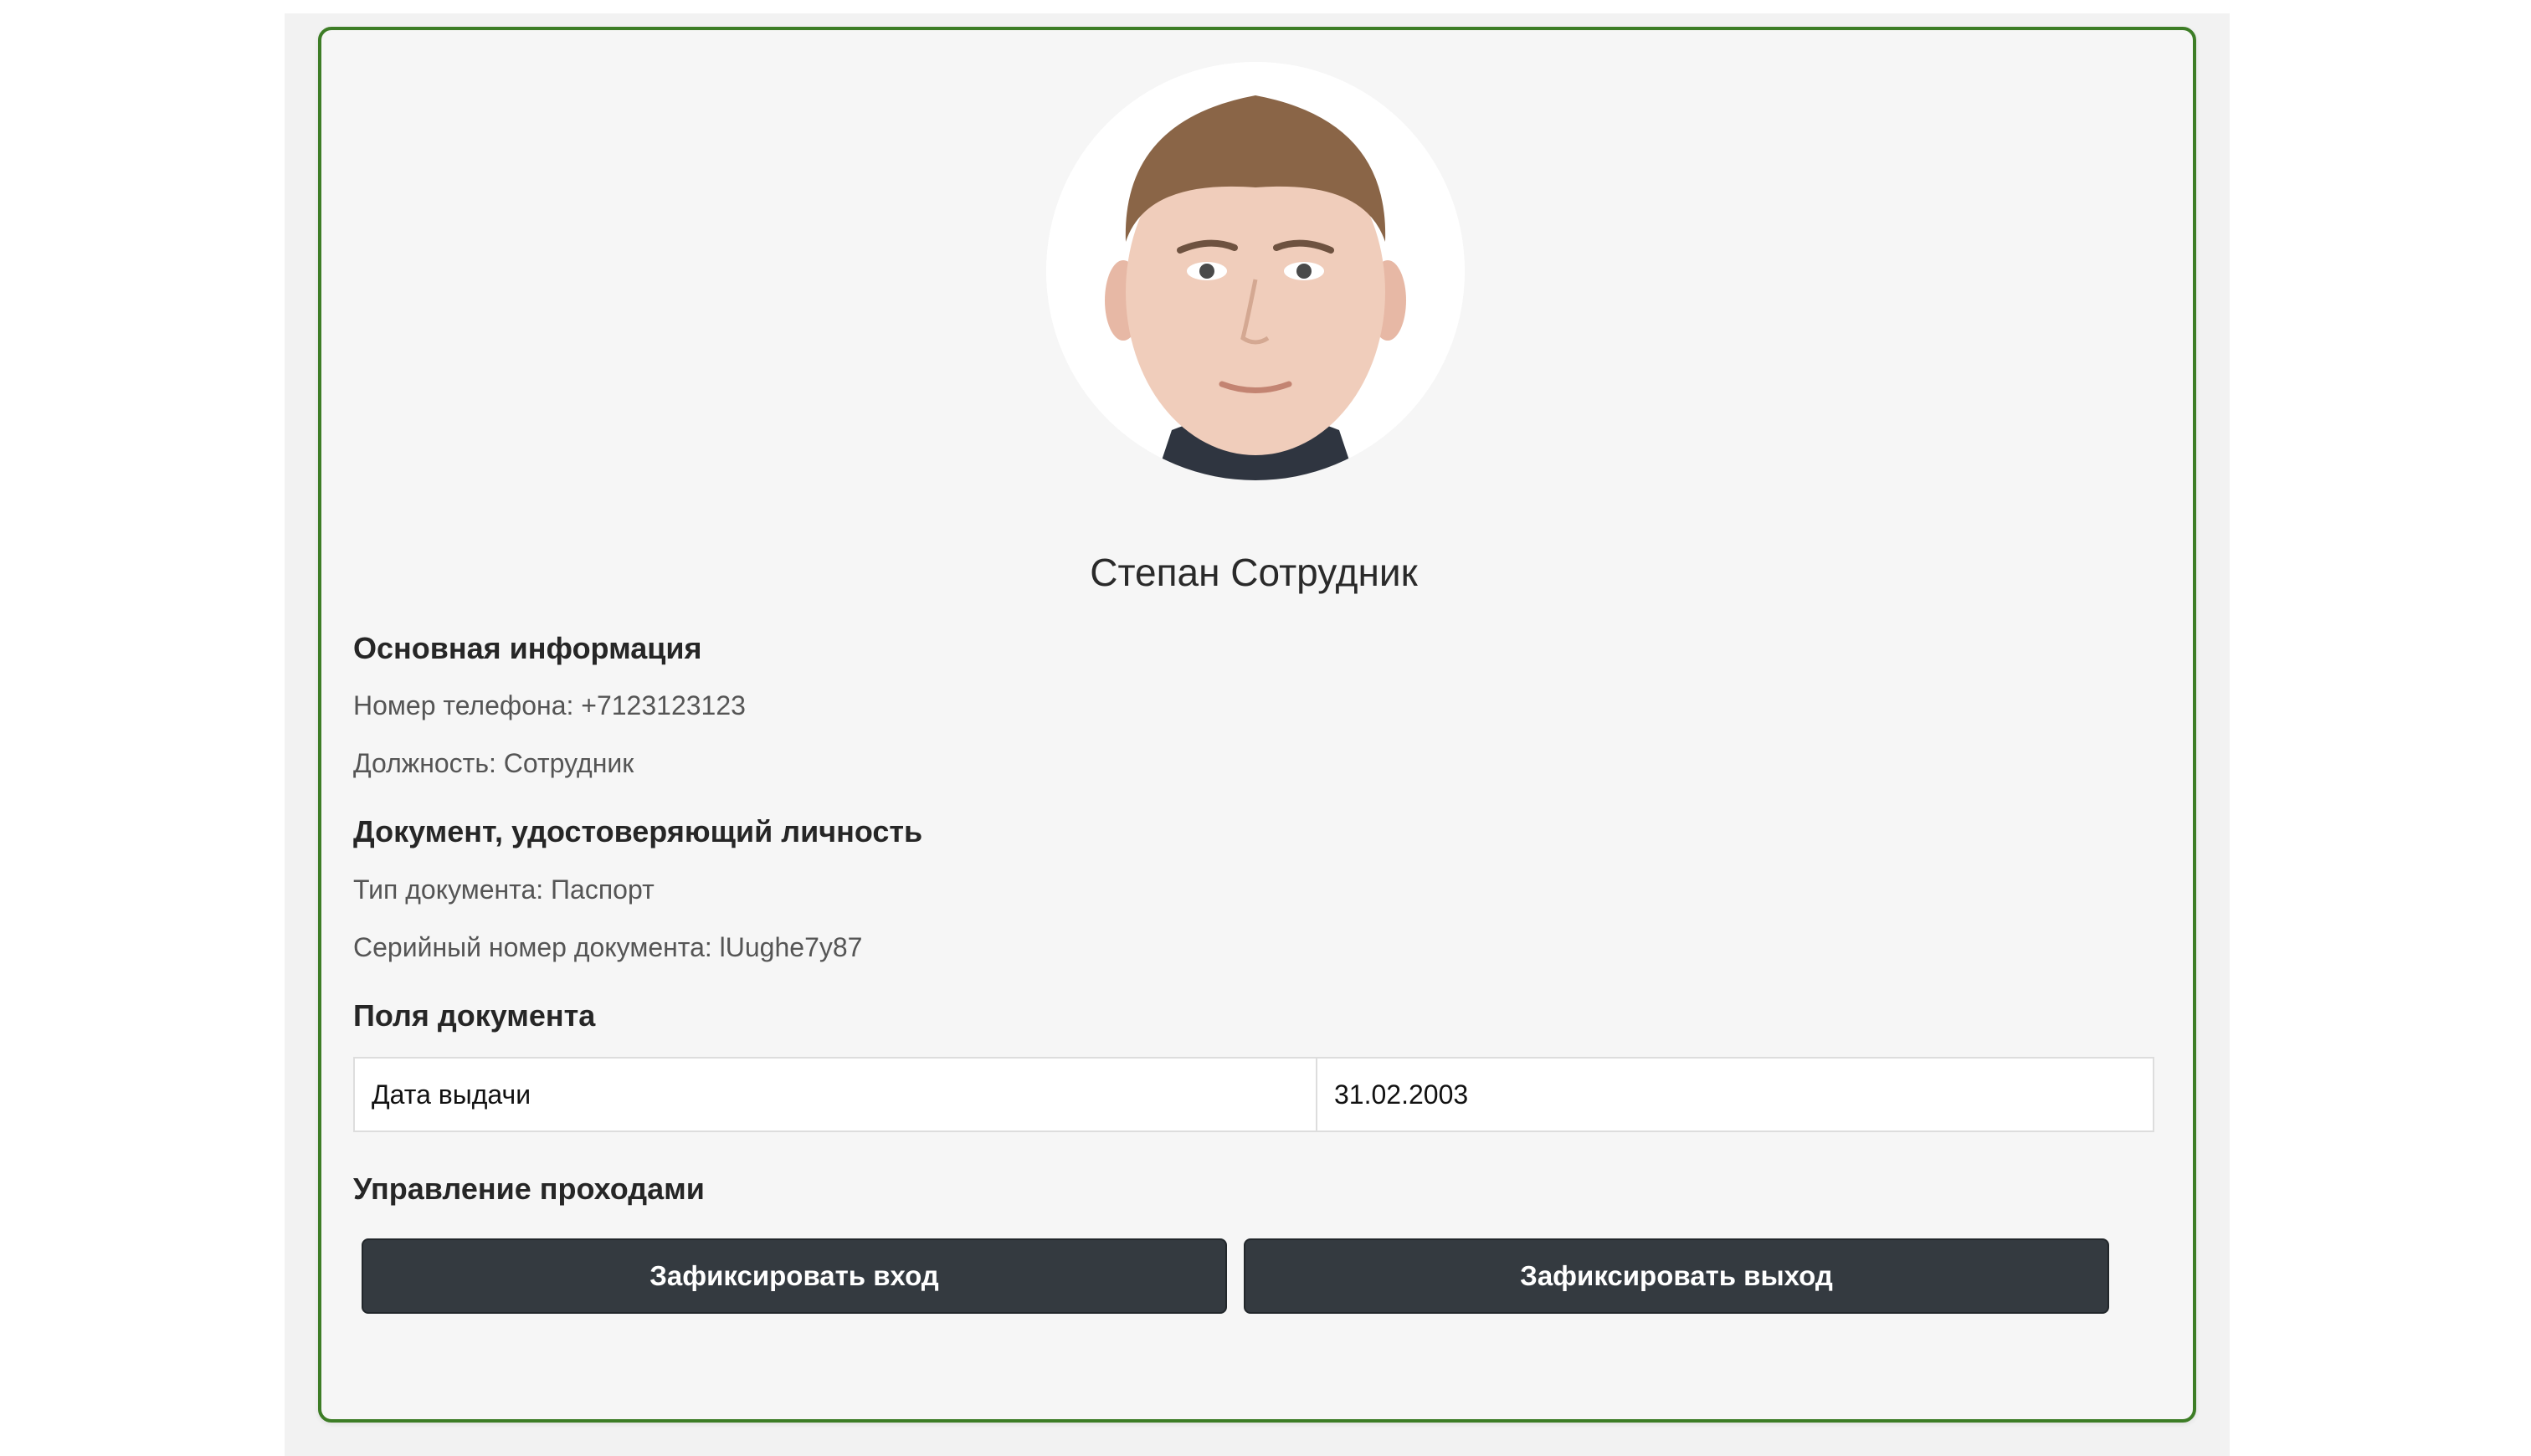 Image resolution: width=2531 pixels, height=1456 pixels. I want to click on table-cell-field-value: 31.02.2003, so click(1401, 1094).